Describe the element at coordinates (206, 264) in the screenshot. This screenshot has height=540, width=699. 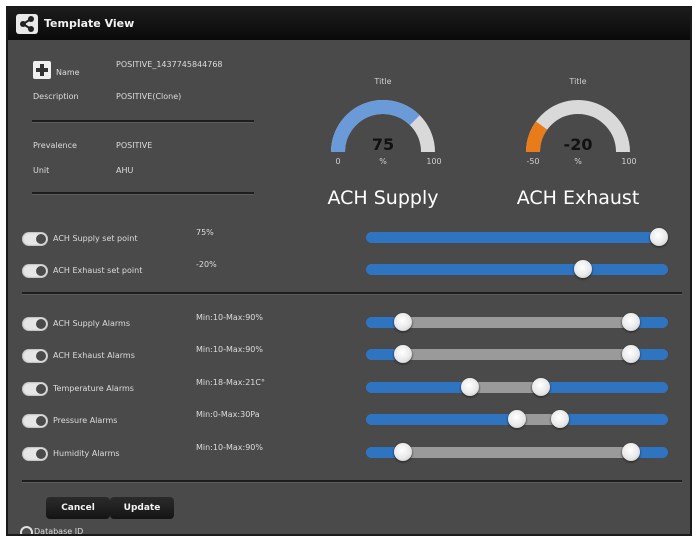
I see `setpoint-value: -20%` at that location.